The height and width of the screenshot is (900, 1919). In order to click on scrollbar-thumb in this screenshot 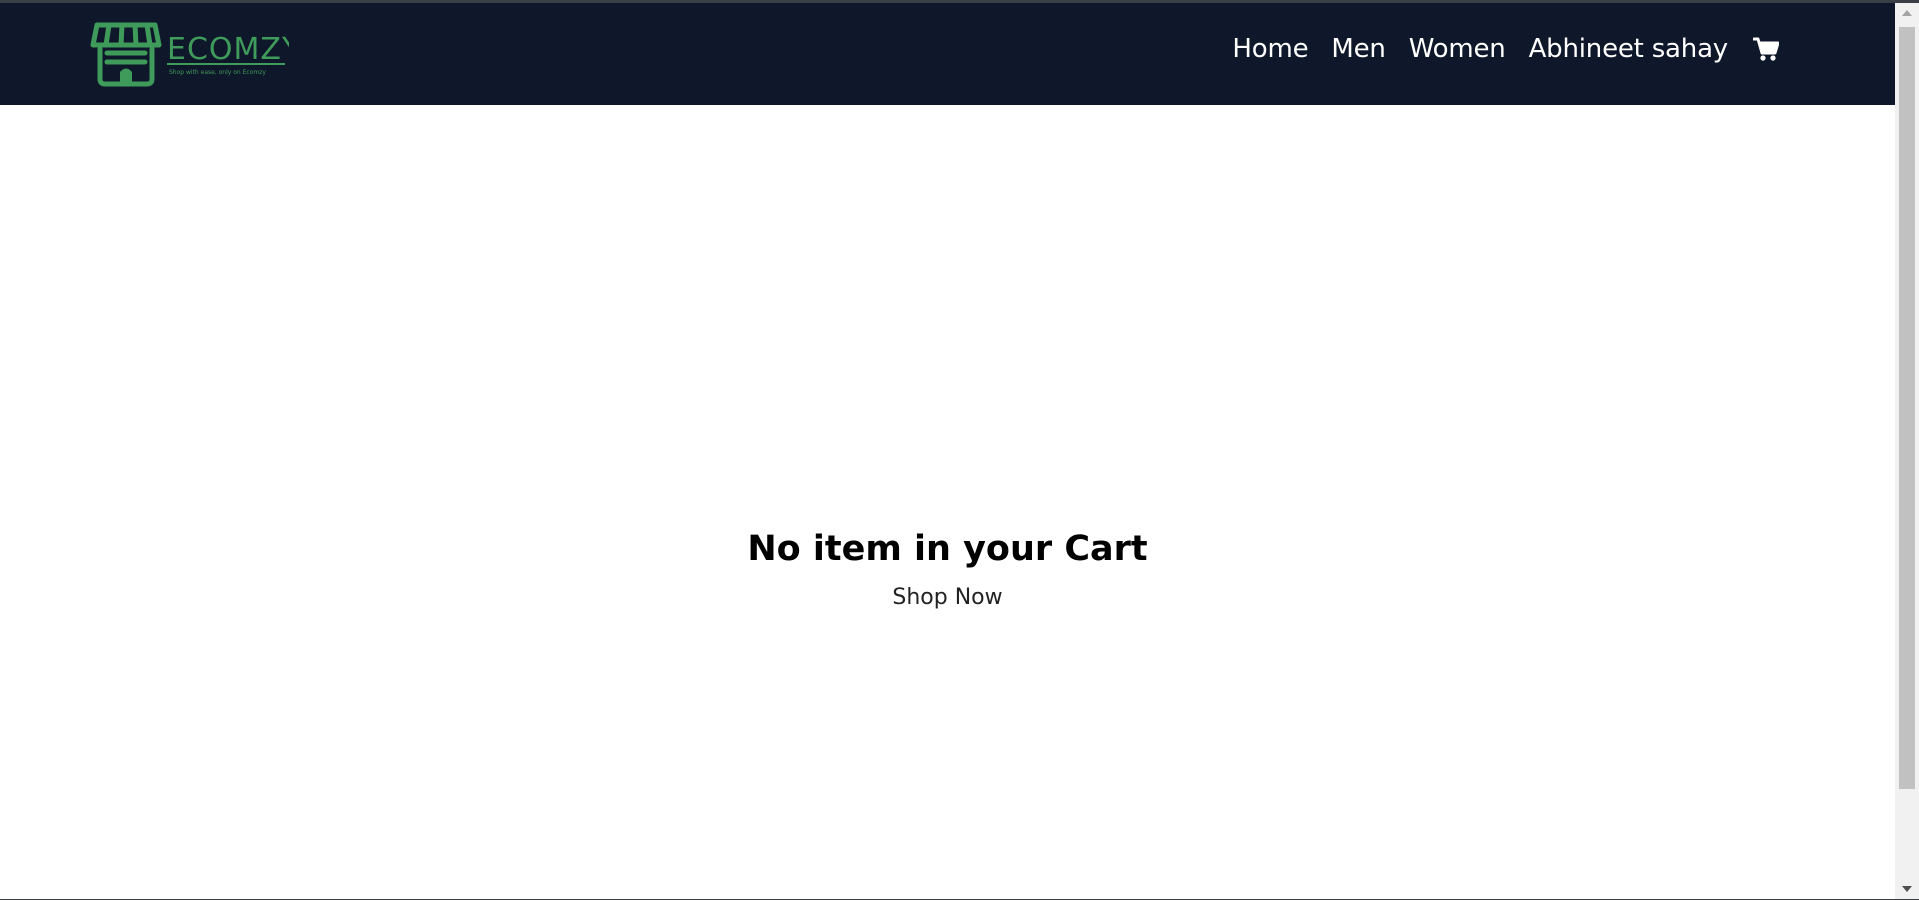, I will do `click(1907, 408)`.